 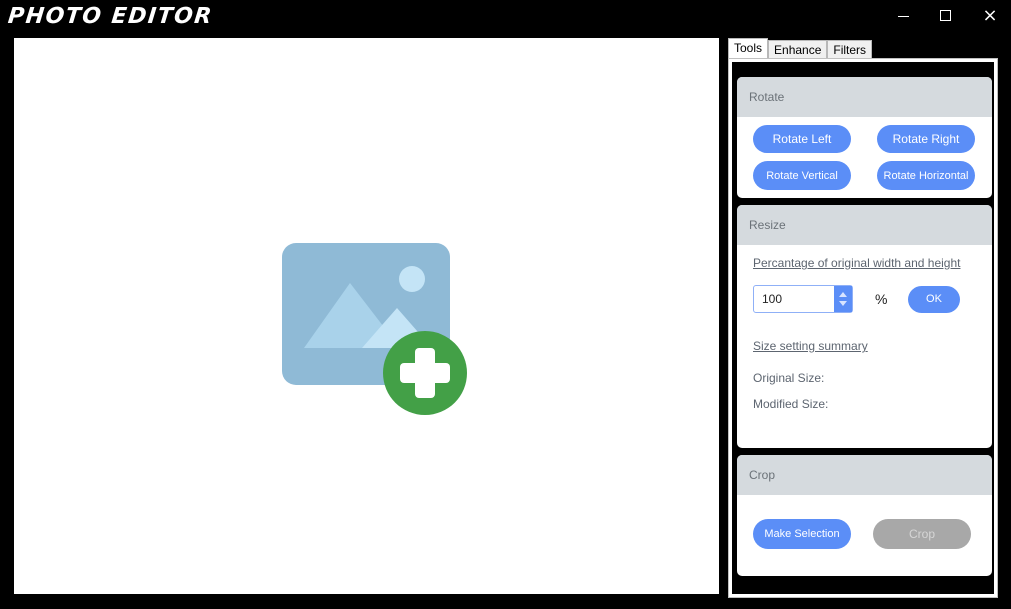 I want to click on percent-symbol: %, so click(x=881, y=299).